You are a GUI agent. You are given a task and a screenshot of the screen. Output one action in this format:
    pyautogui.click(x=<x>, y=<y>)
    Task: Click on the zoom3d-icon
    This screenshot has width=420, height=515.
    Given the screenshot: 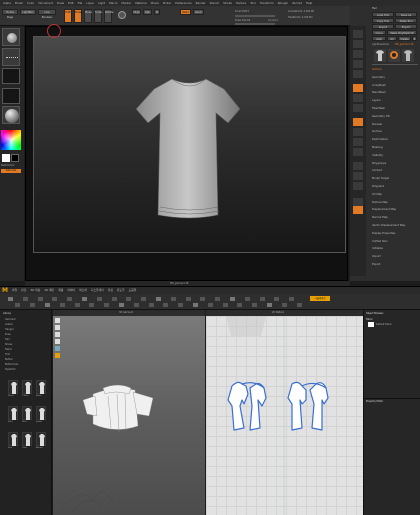 What is the action you would take?
    pyautogui.click(x=358, y=142)
    